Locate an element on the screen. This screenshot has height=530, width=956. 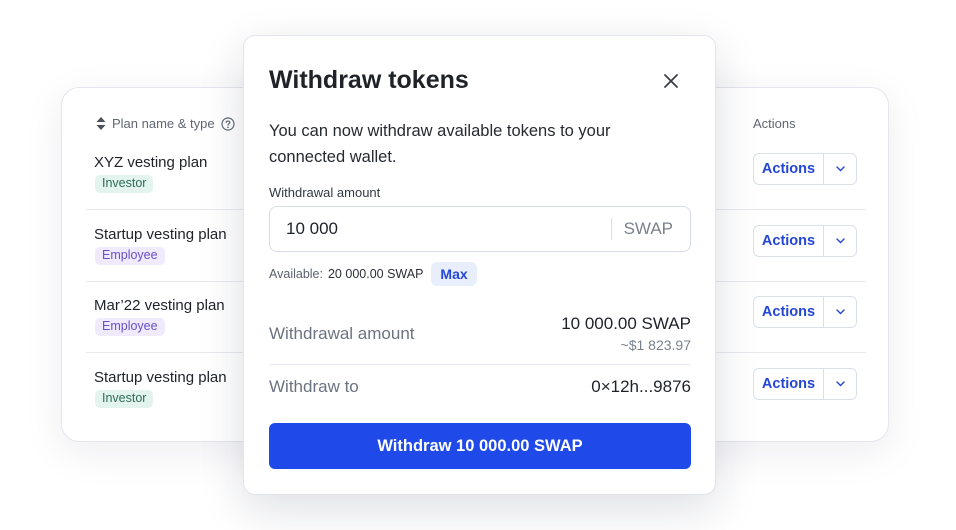
sort-icon is located at coordinates (101, 123).